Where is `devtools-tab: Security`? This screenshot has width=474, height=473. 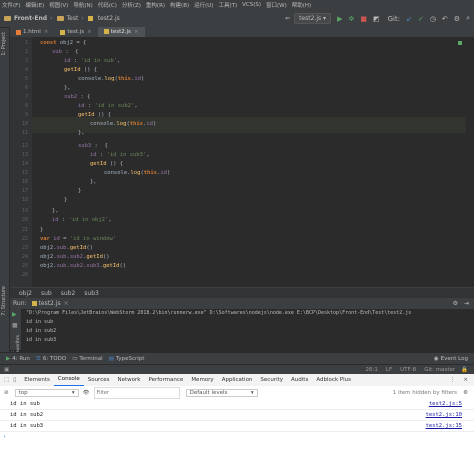
devtools-tab: Security is located at coordinates (271, 380).